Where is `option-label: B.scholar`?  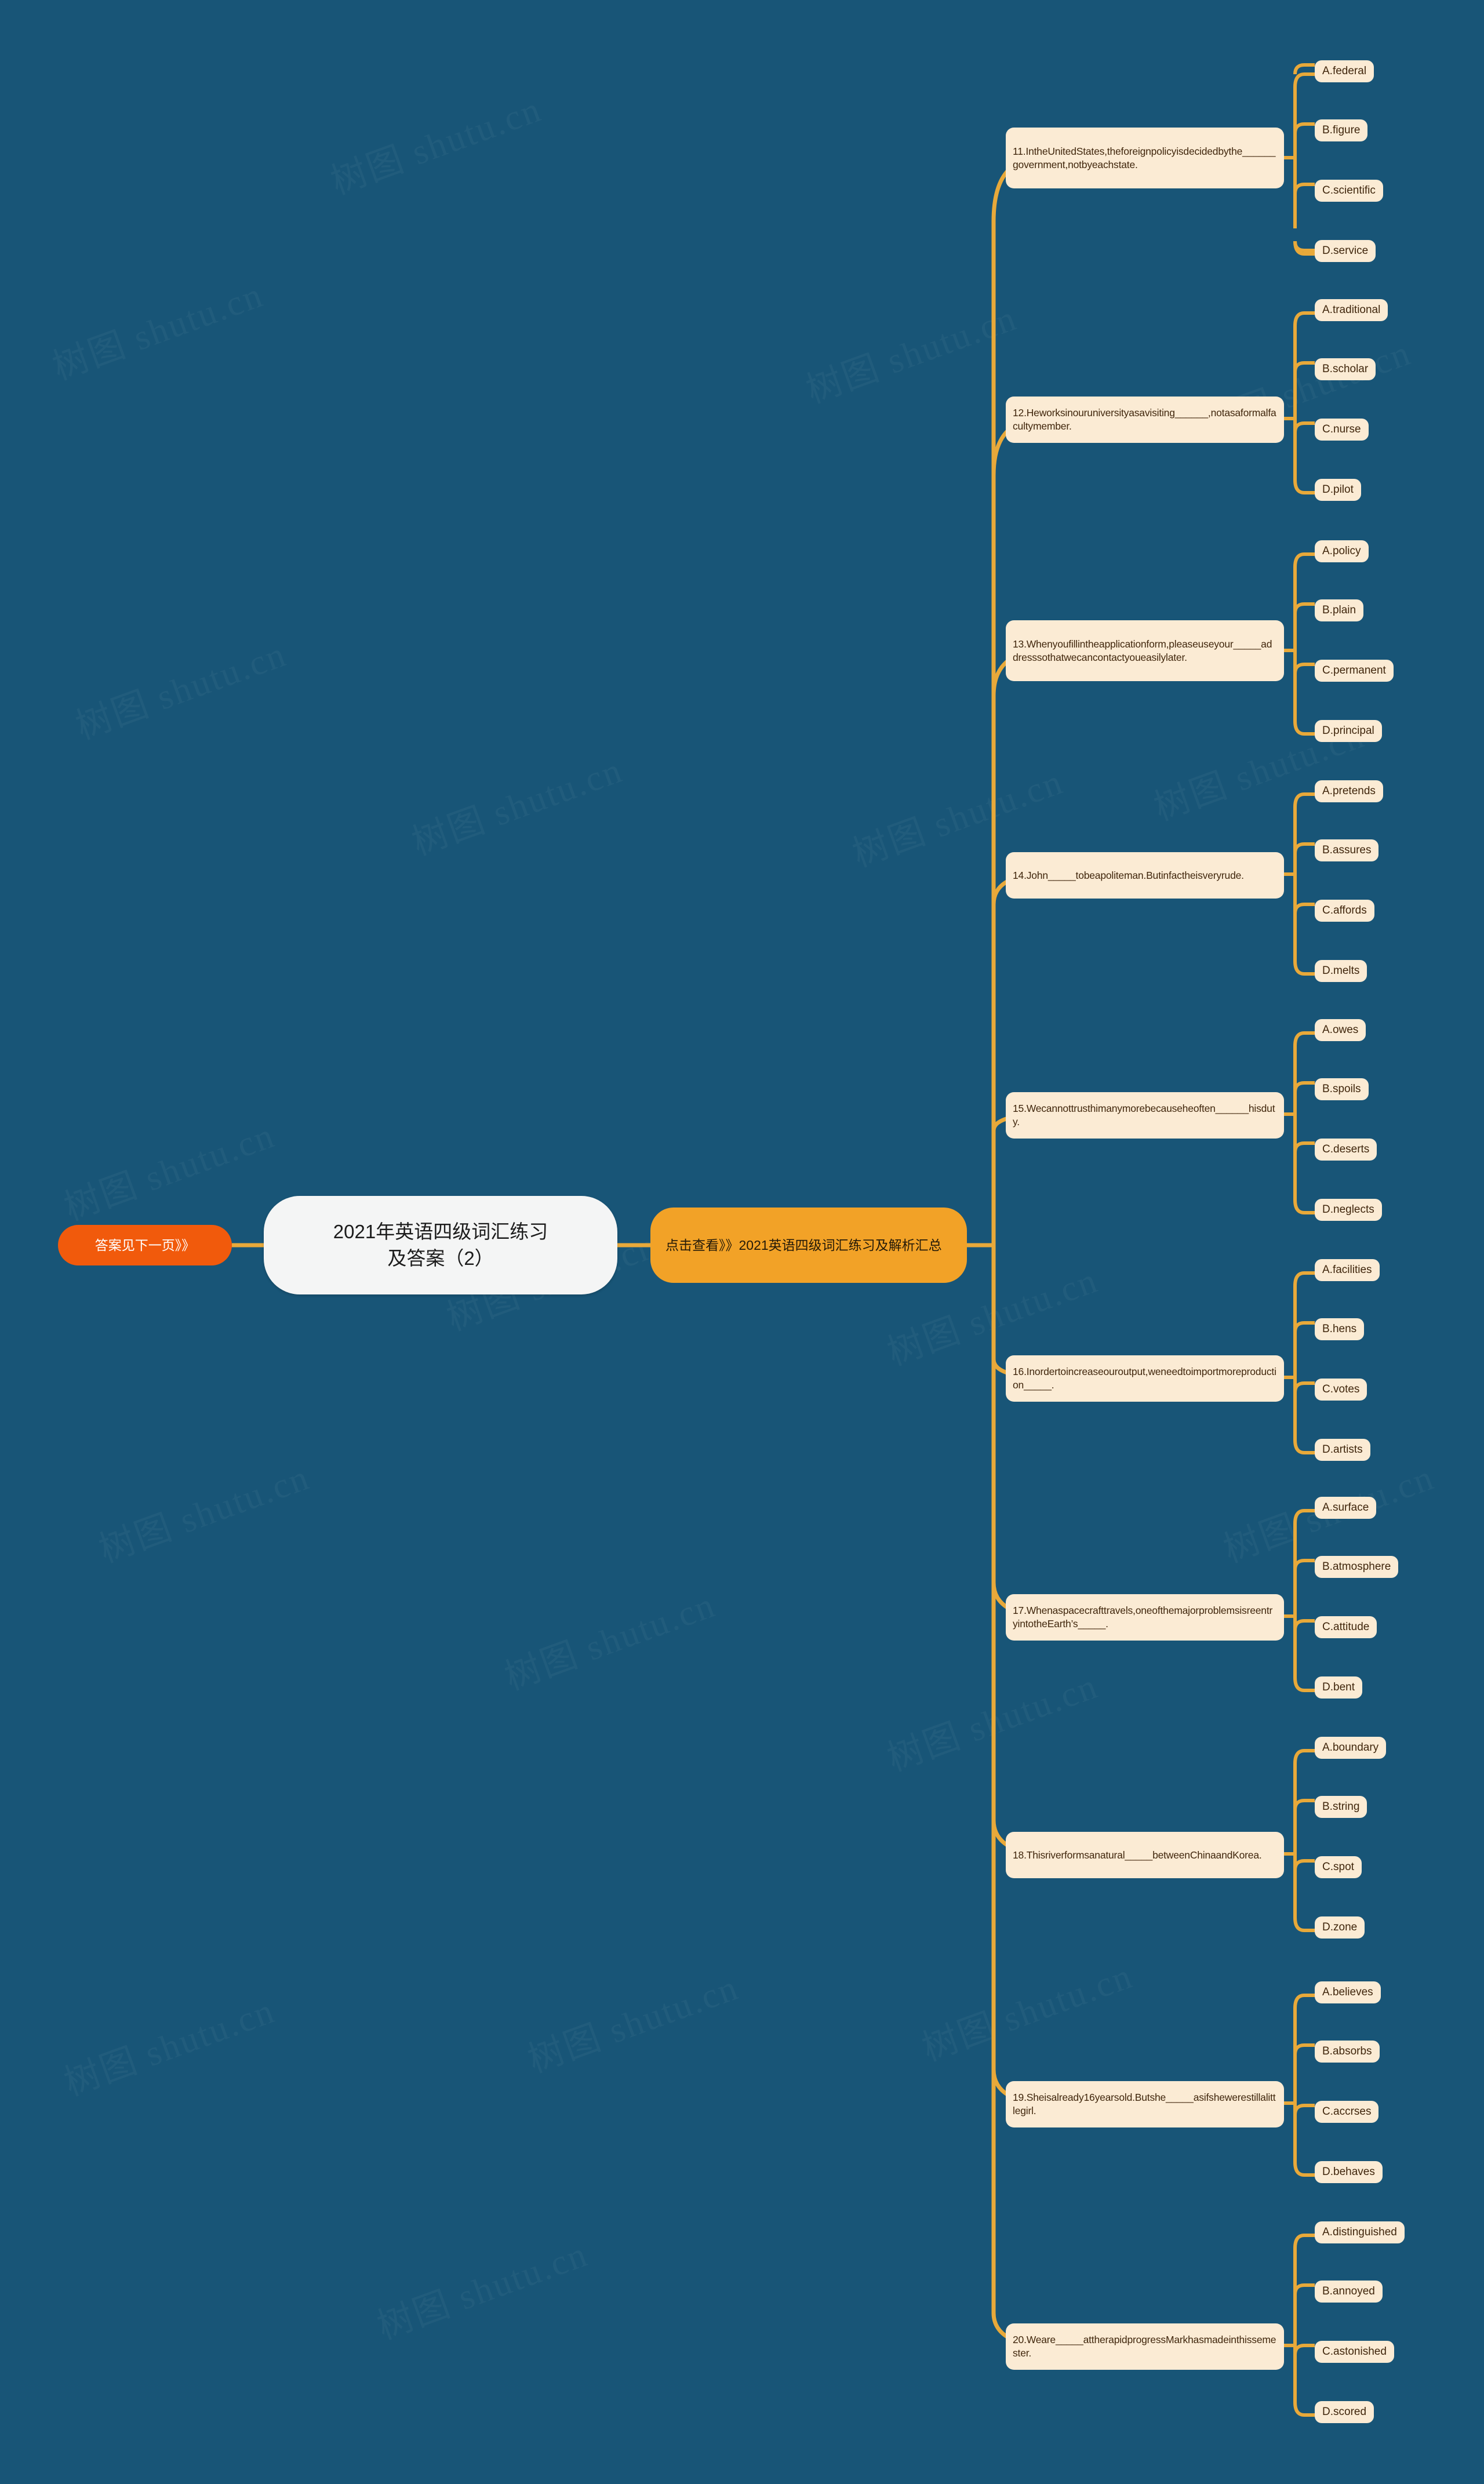
option-label: B.scholar is located at coordinates (1345, 369).